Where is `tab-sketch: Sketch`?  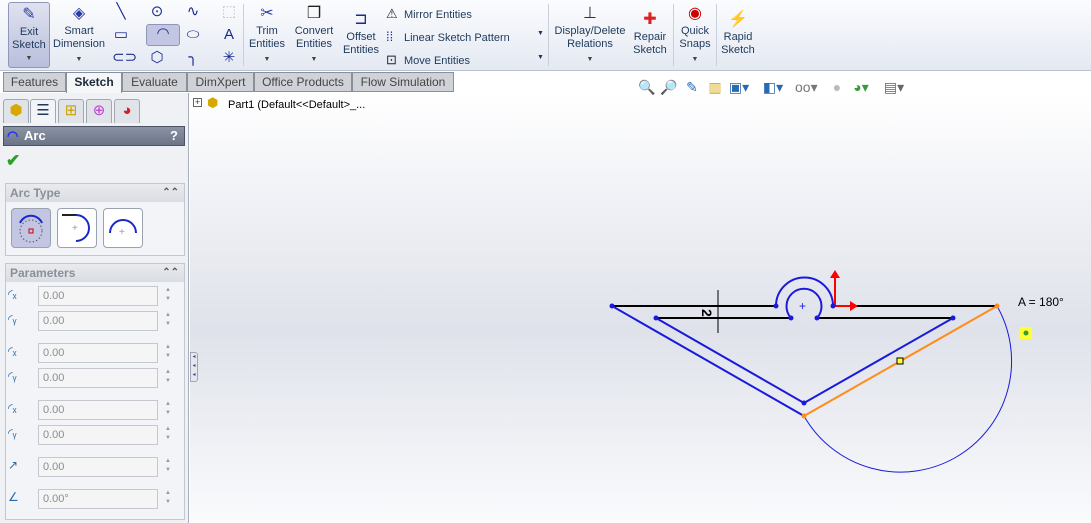
tab-sketch: Sketch is located at coordinates (94, 82).